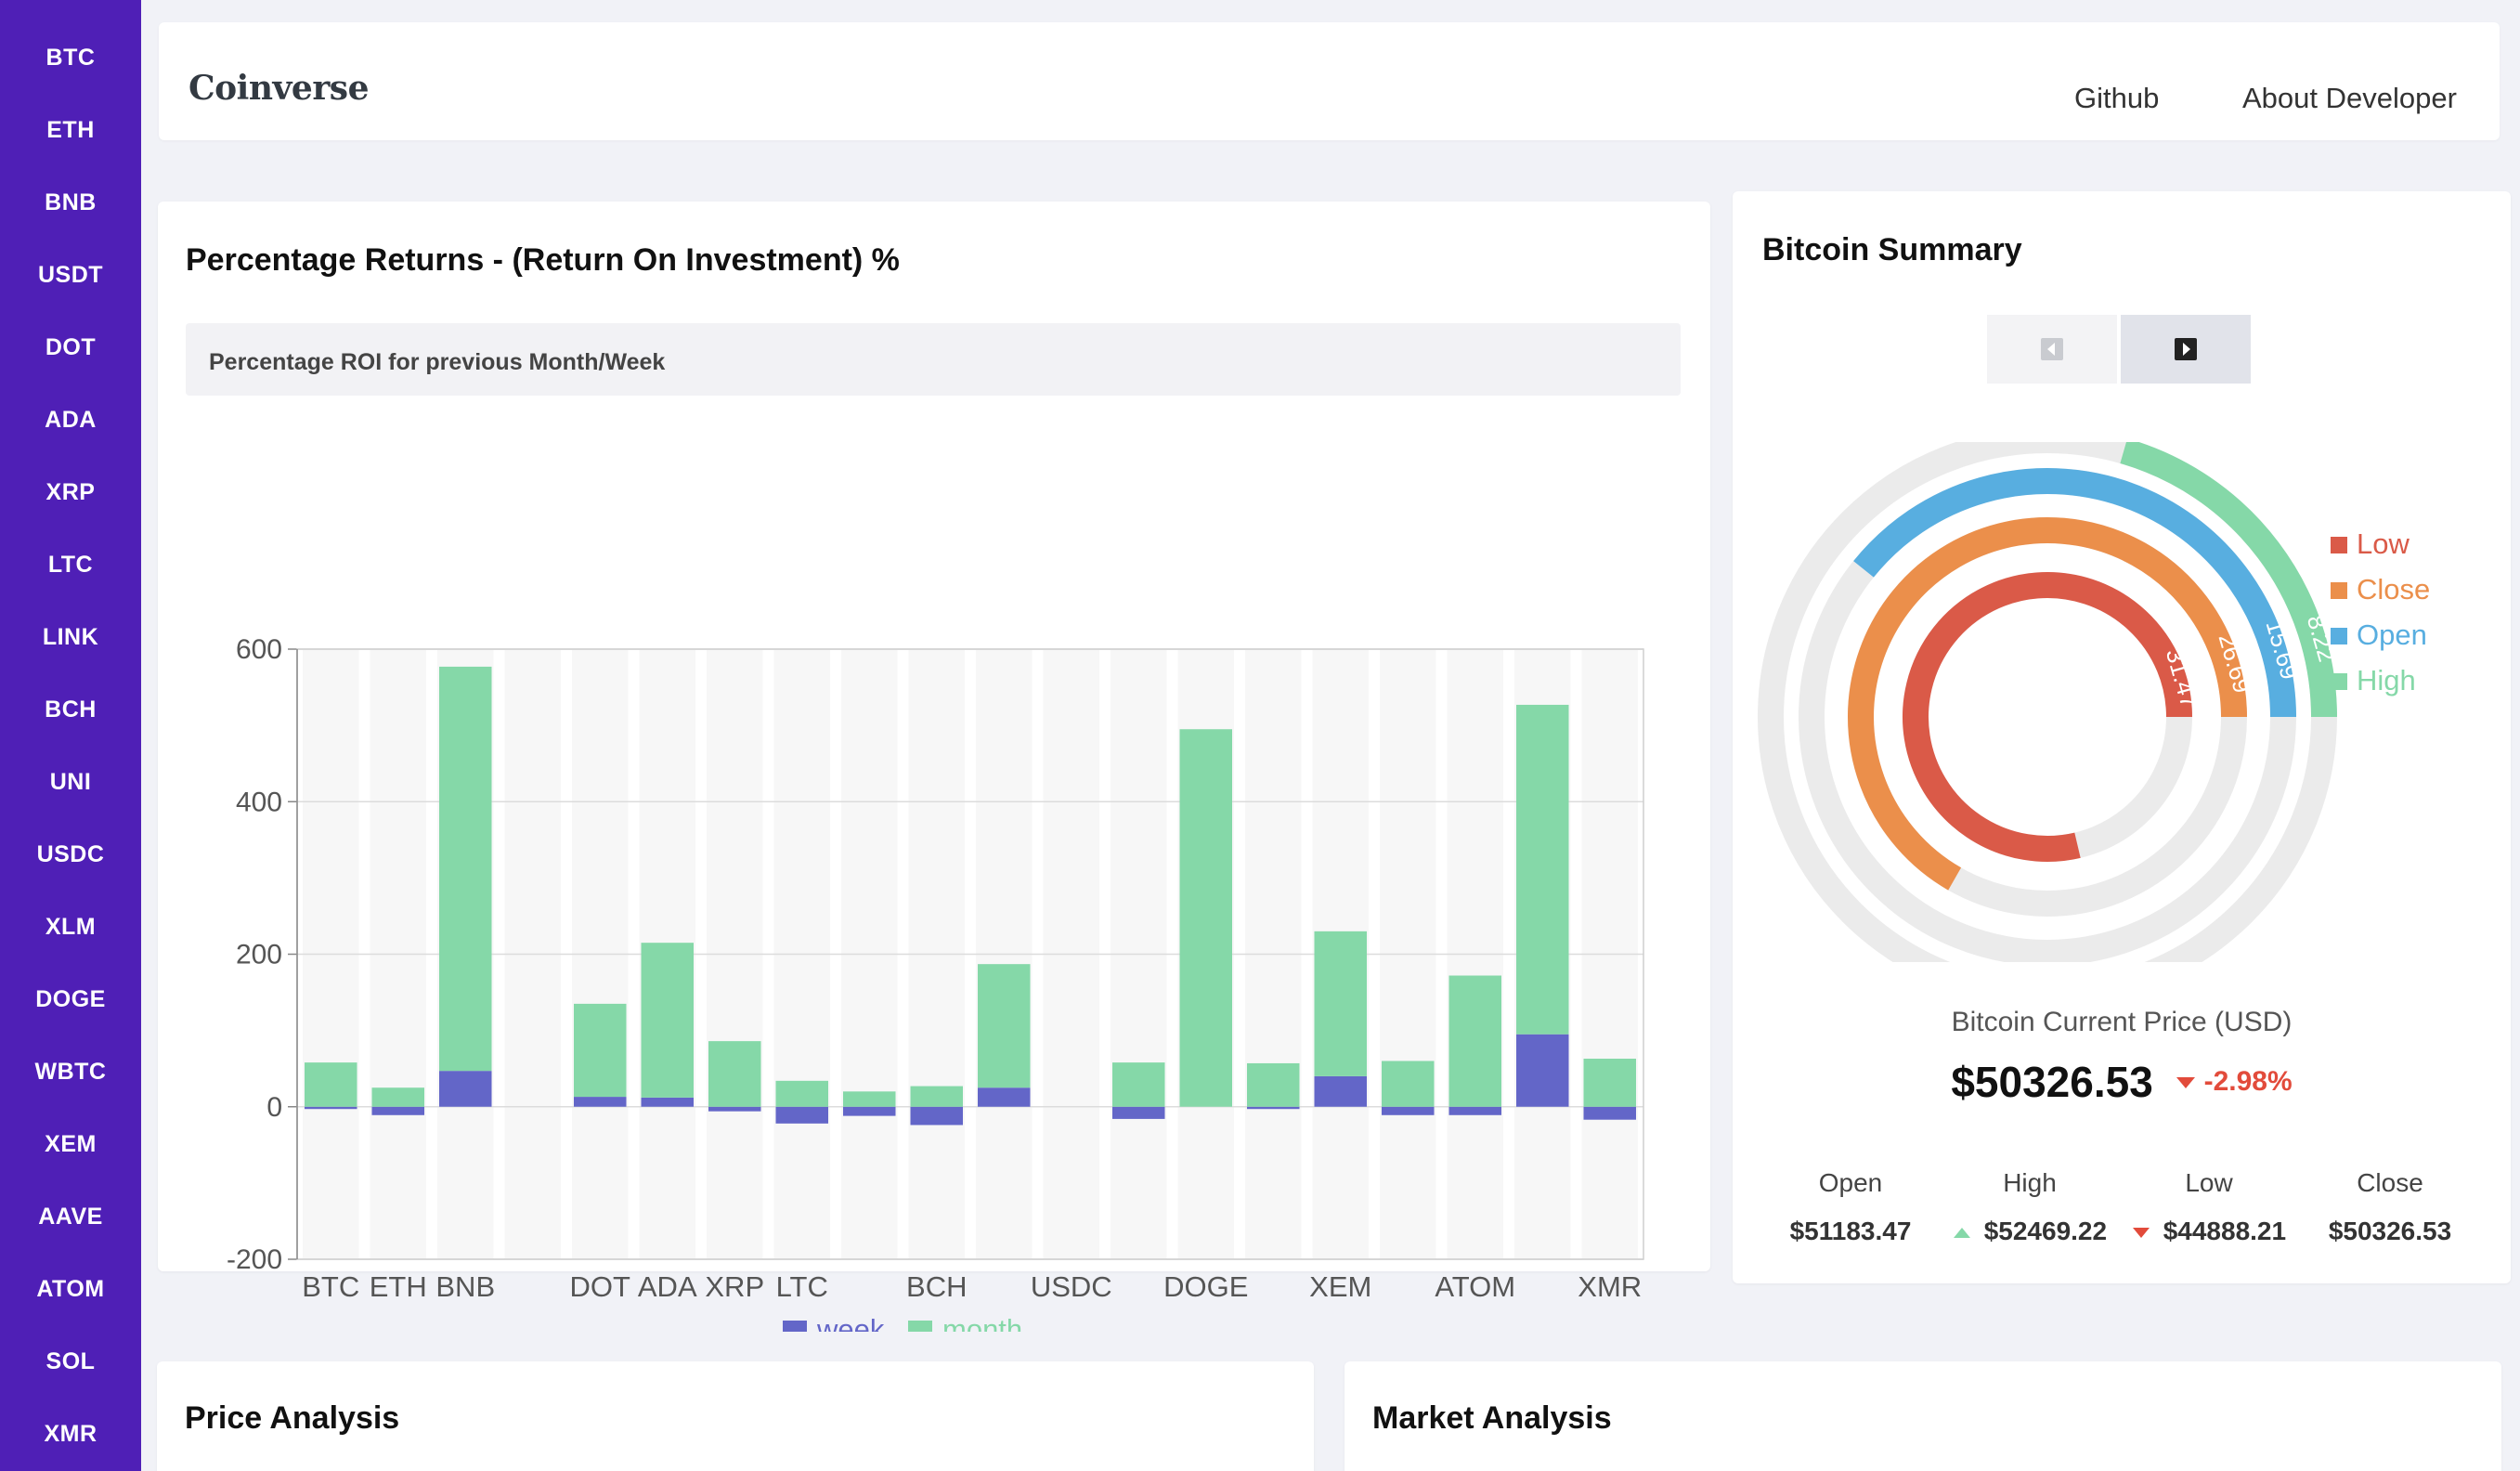 The height and width of the screenshot is (1471, 2520). Describe the element at coordinates (70, 710) in the screenshot. I see `sidebar-item-bch: BCH` at that location.